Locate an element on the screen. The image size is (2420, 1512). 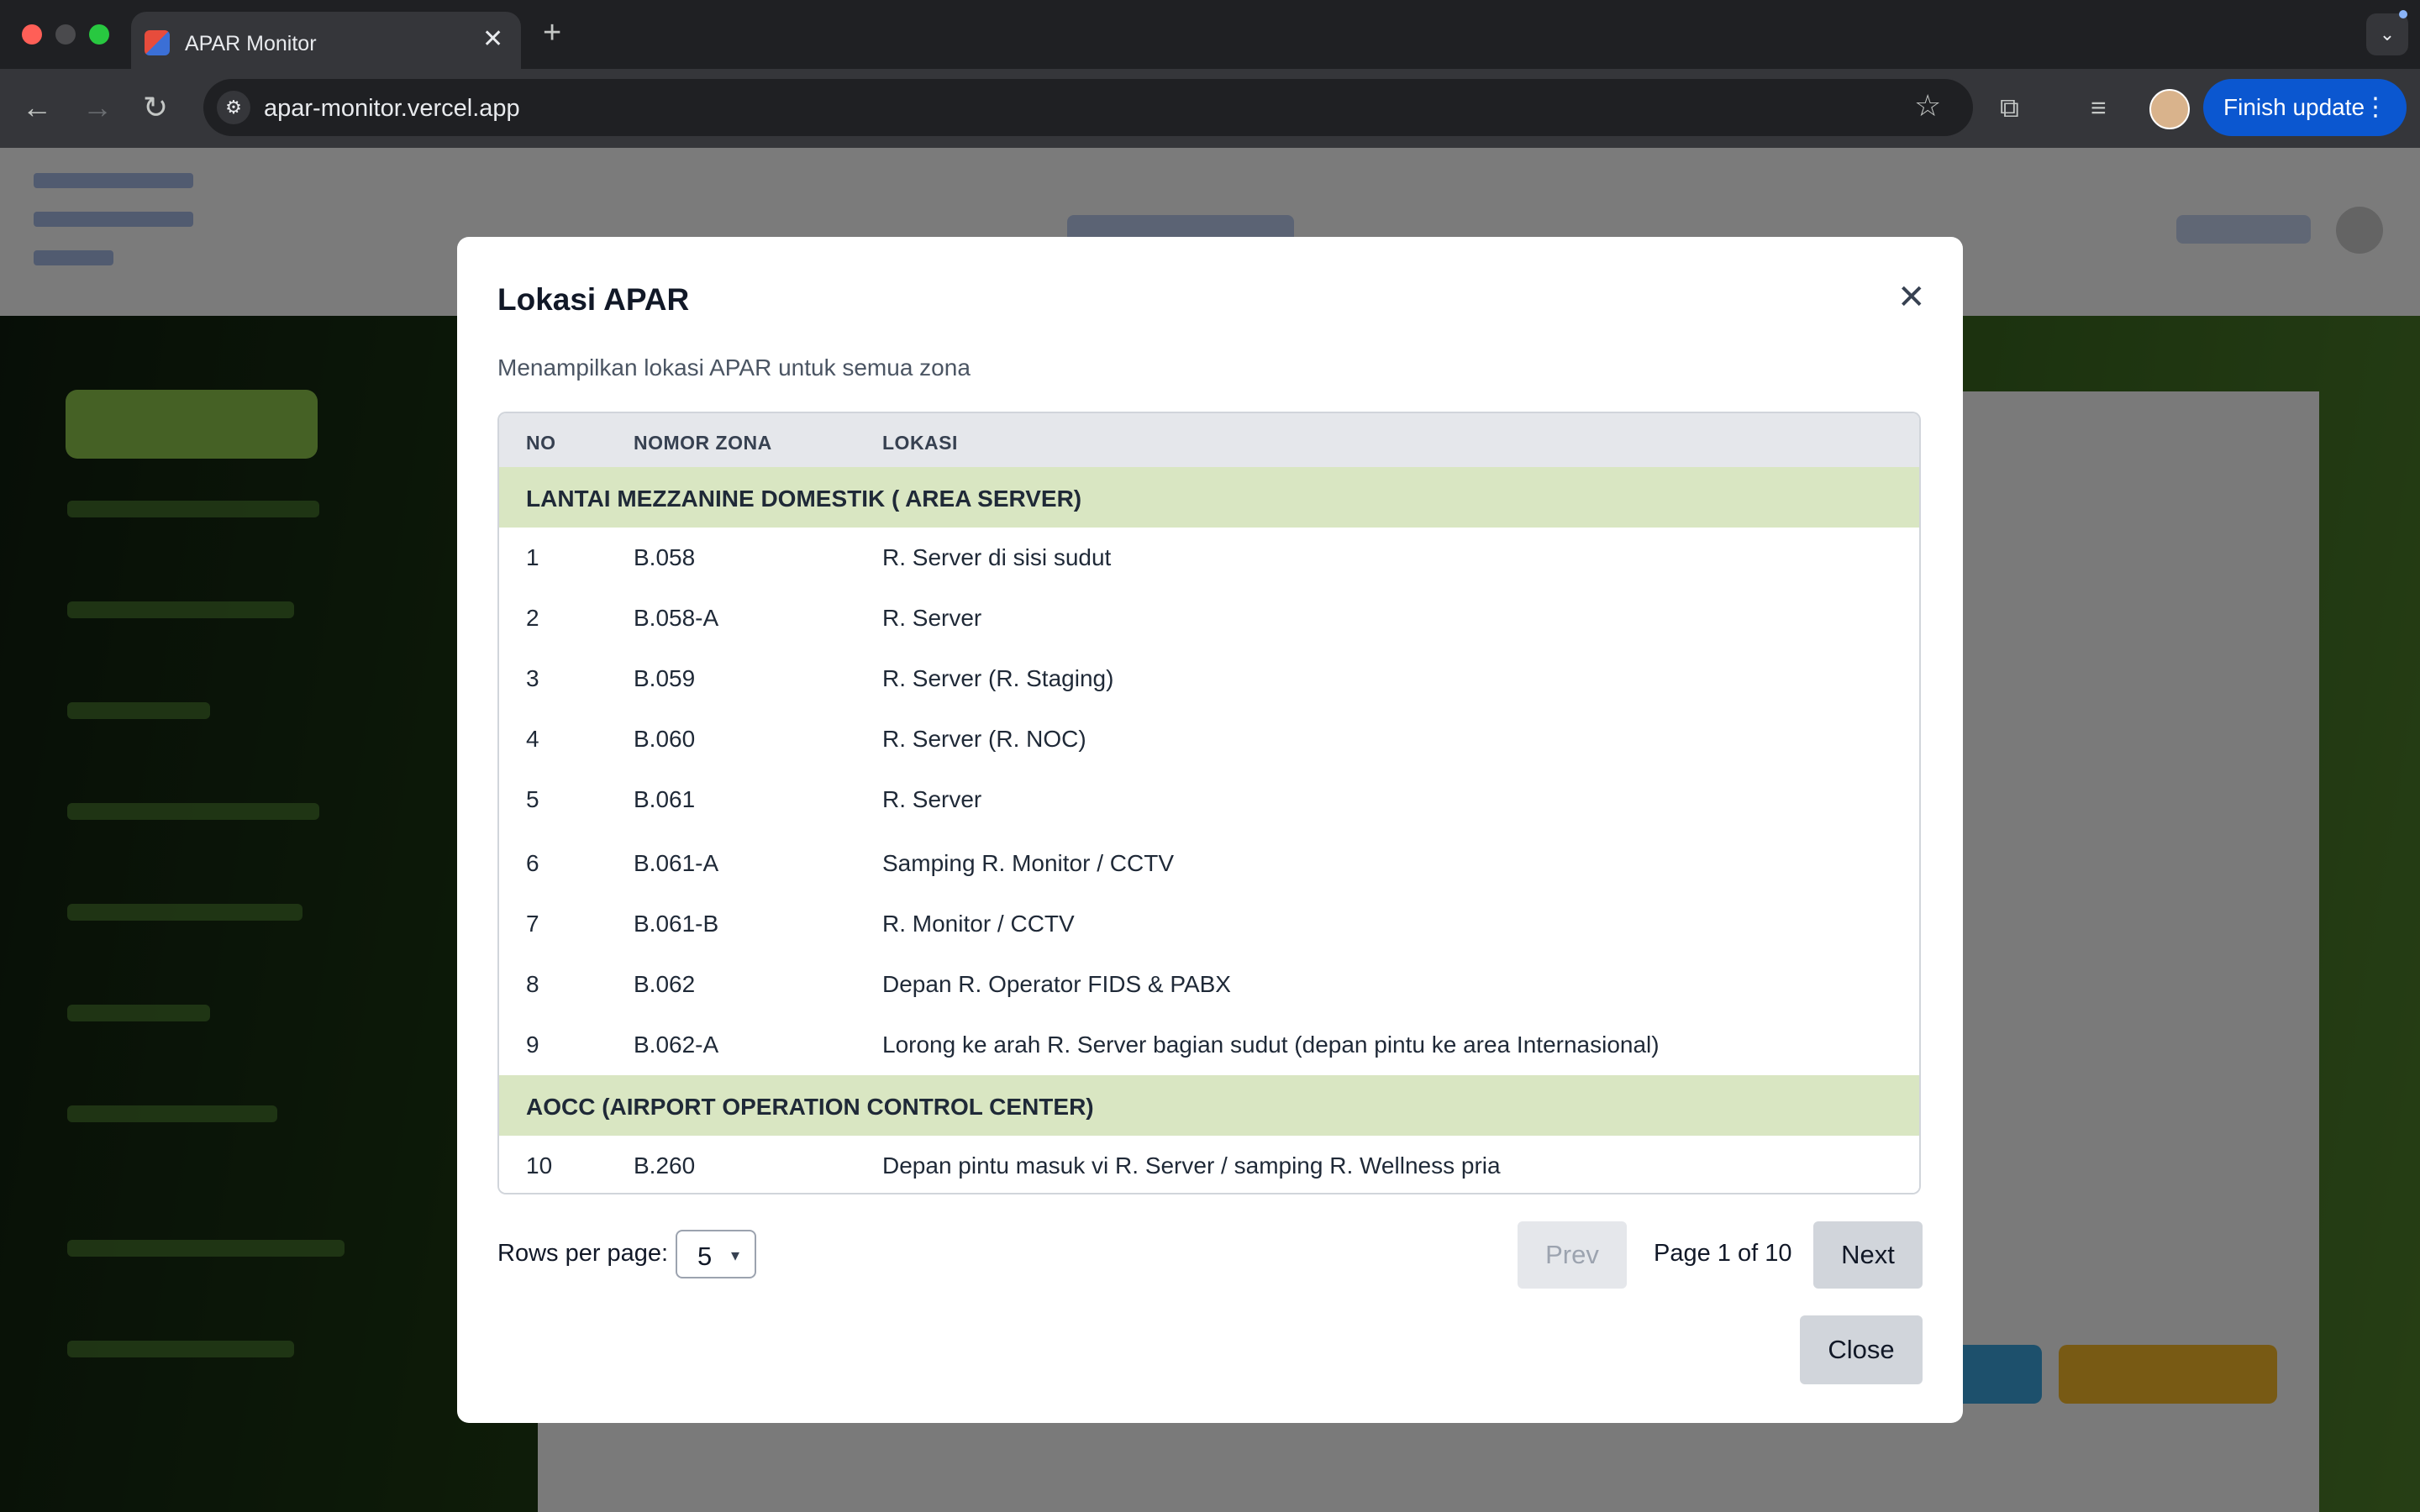
cell-lokasi: R. Server (R. Staging) is located at coordinates (998, 678).